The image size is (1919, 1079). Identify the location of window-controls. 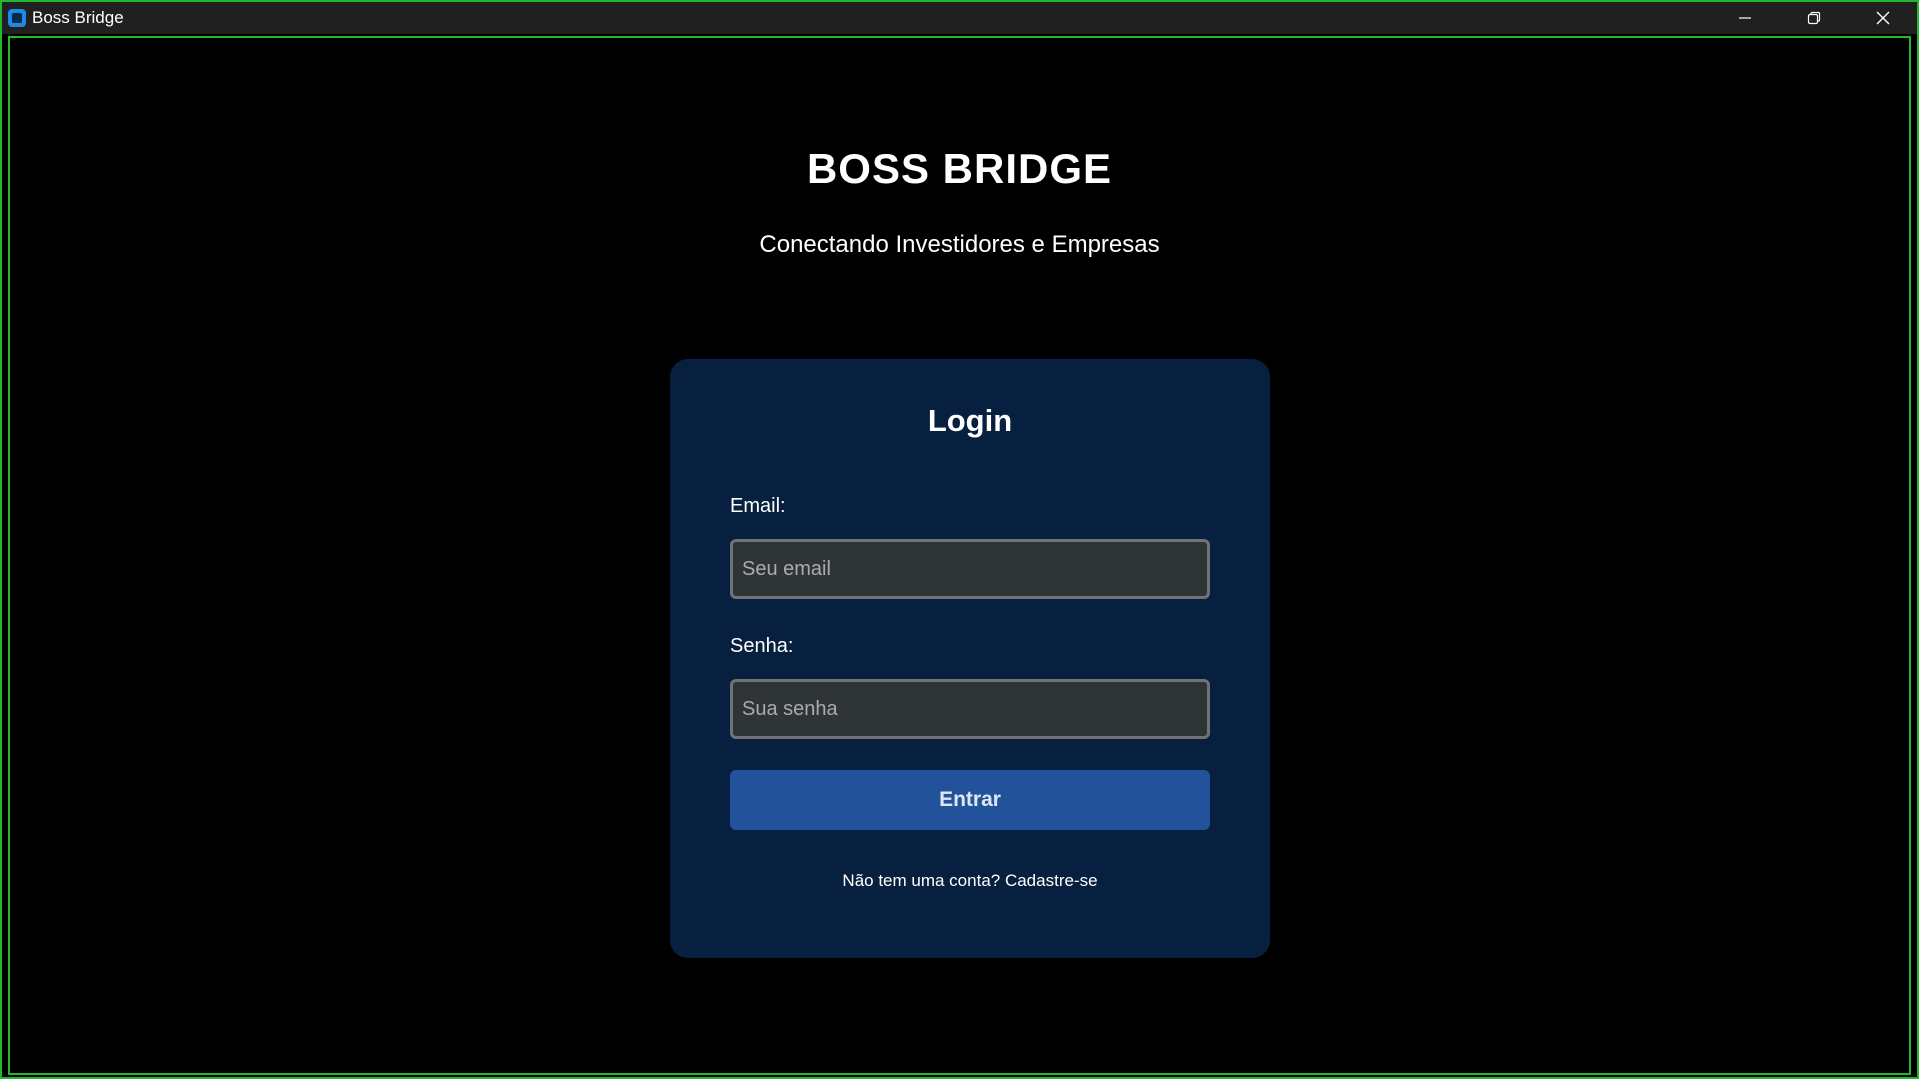
(1813, 18).